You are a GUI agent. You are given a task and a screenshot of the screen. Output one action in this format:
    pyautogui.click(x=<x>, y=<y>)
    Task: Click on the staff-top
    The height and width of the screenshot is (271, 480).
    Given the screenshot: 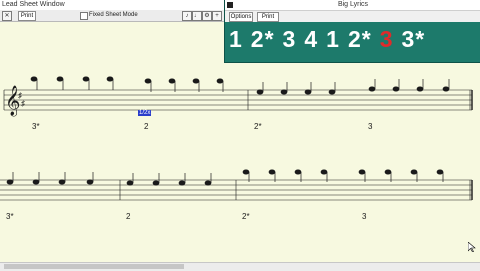 What is the action you would take?
    pyautogui.click(x=238, y=100)
    